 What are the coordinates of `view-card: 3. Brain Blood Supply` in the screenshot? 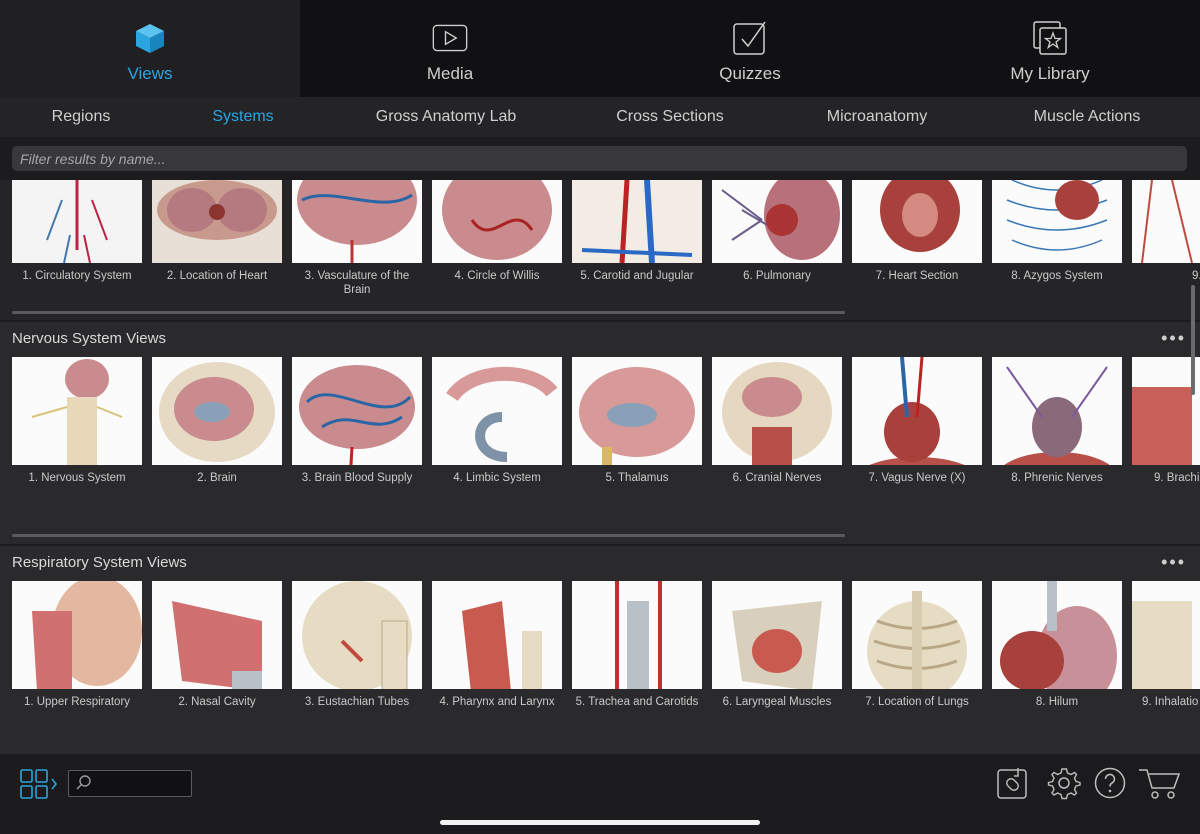 It's located at (357, 432).